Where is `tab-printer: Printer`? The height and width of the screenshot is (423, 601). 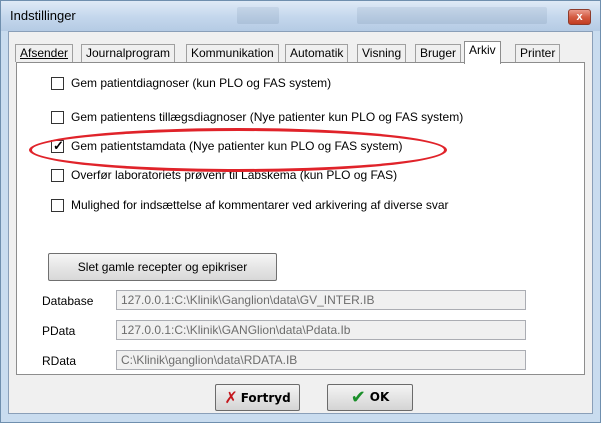 tab-printer: Printer is located at coordinates (538, 53).